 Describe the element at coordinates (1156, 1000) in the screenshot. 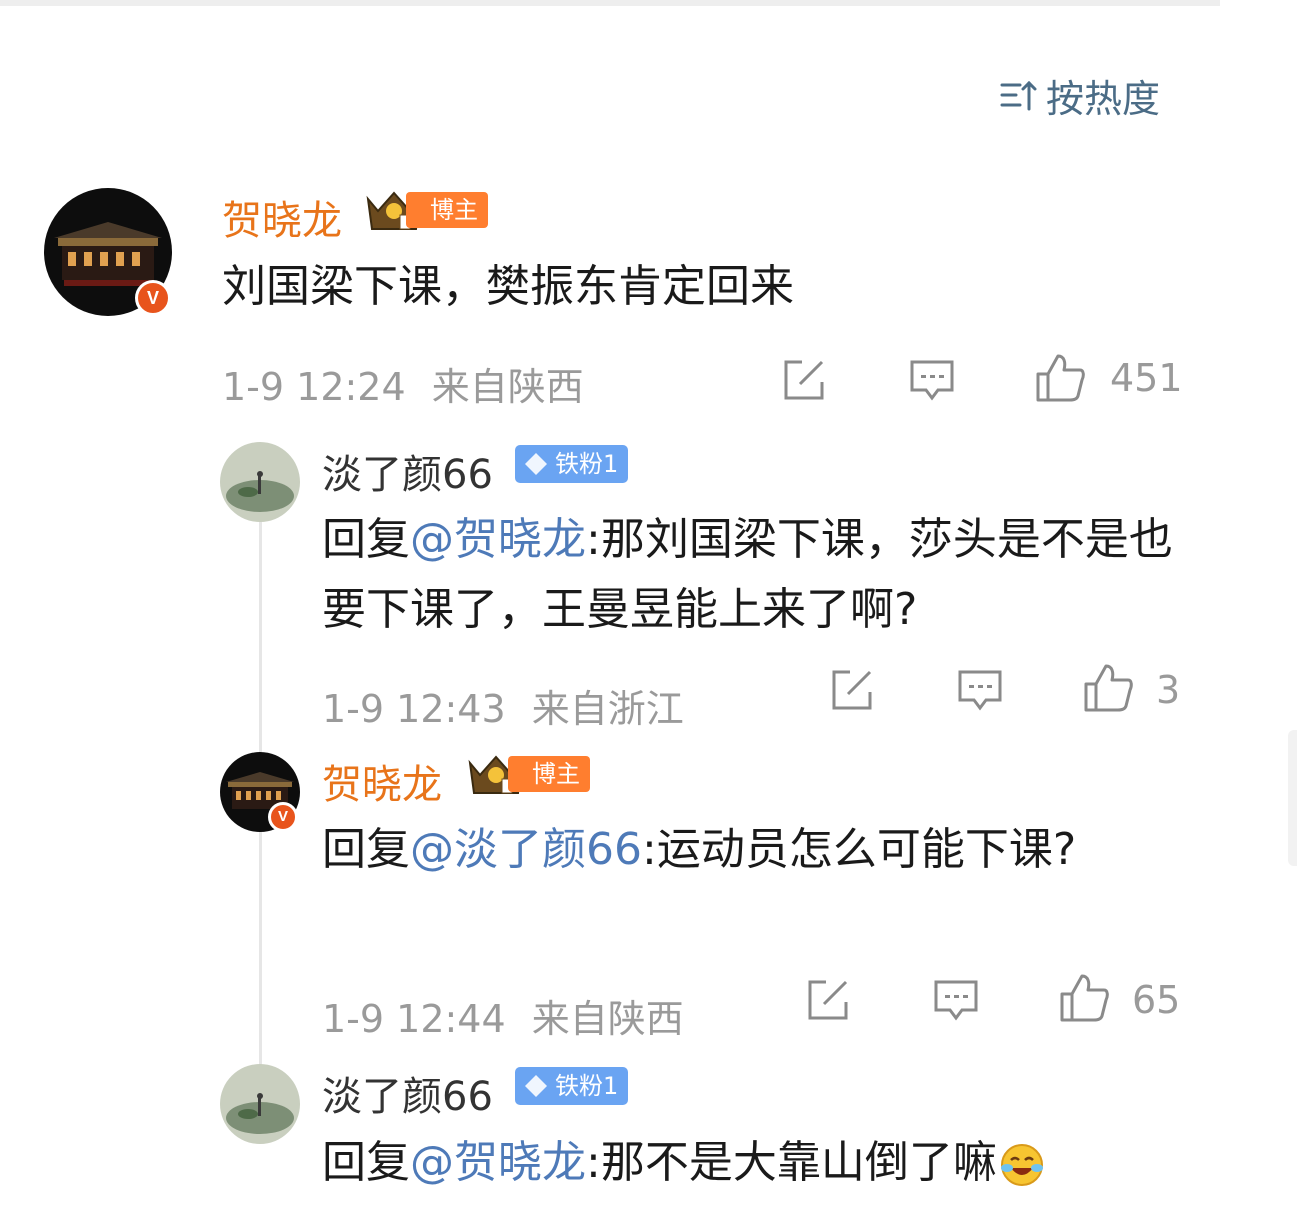

I see `like-count: 65` at that location.